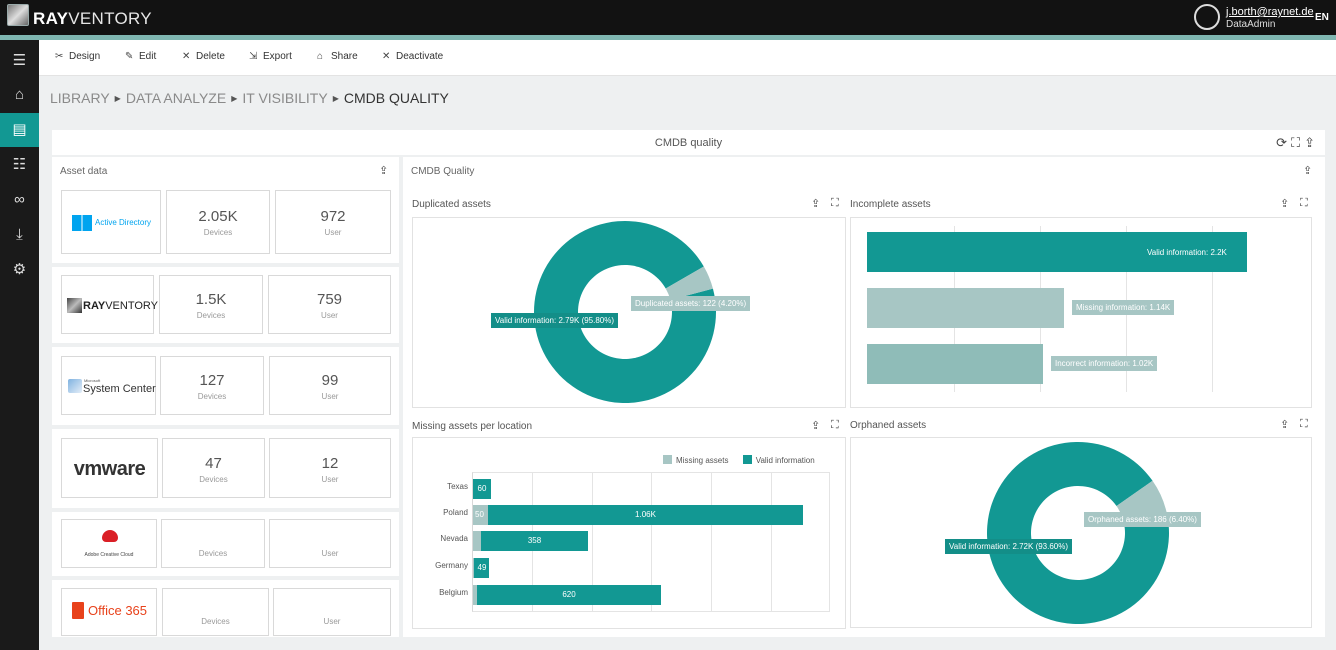 This screenshot has height=650, width=1336. I want to click on breadcrumb-current: CMDB QUALITY, so click(396, 98).